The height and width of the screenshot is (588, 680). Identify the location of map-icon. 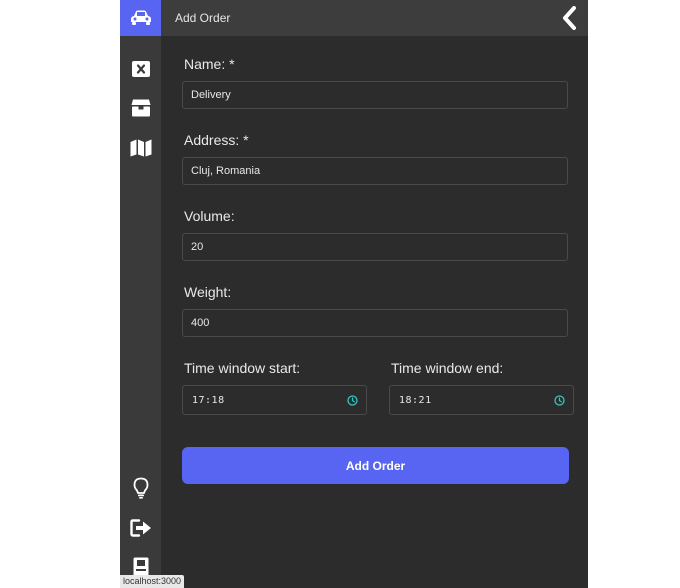
(140, 148).